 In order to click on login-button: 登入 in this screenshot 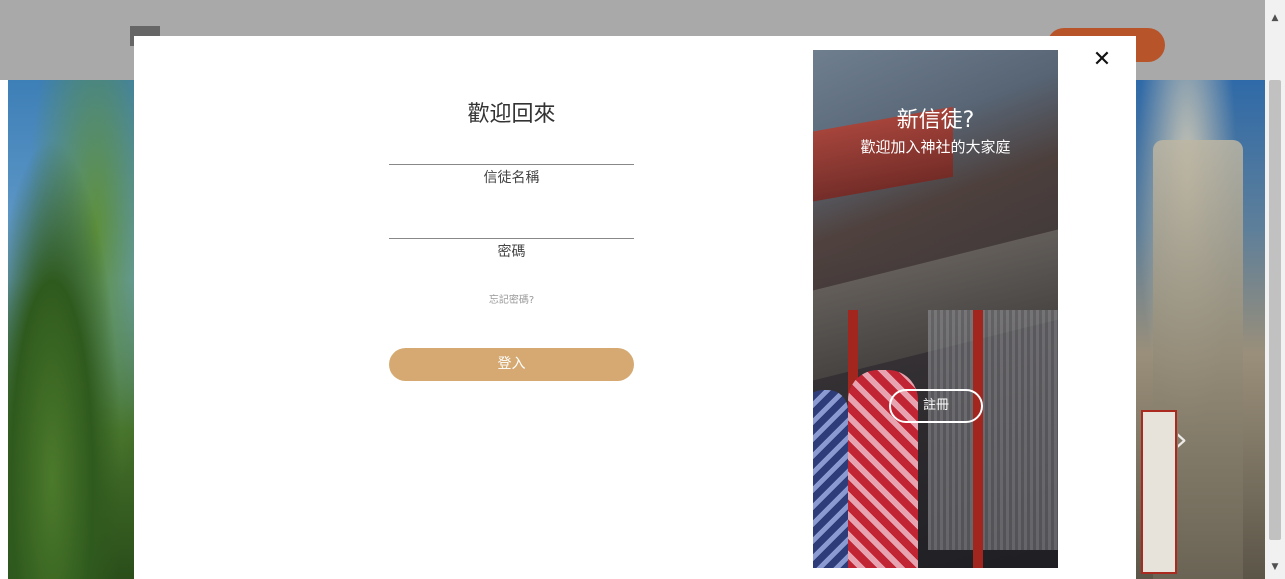, I will do `click(511, 364)`.